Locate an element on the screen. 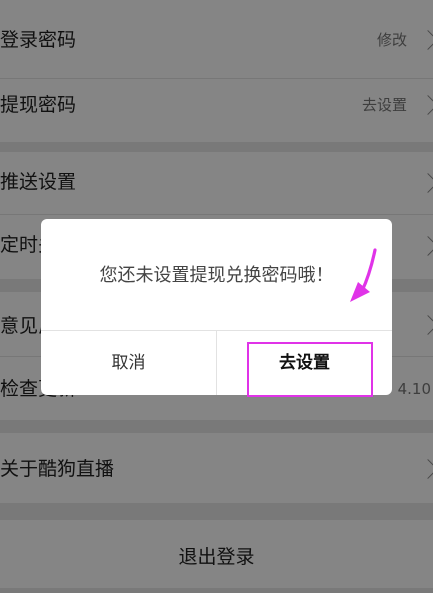 The height and width of the screenshot is (593, 433). cancel-button: 取消 is located at coordinates (128, 363).